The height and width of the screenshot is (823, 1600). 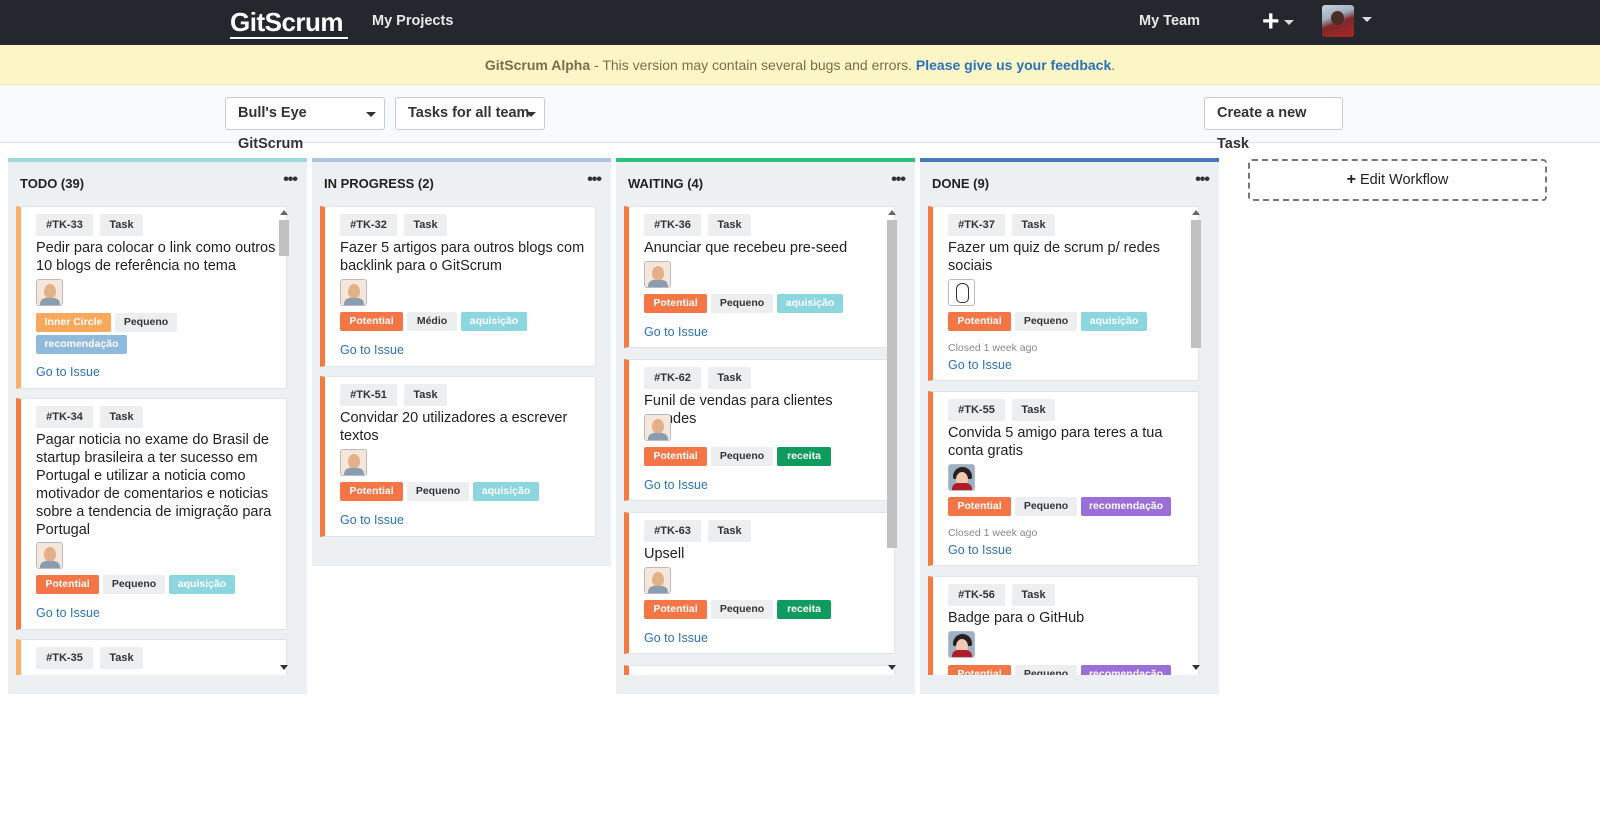 I want to click on task-id-badge: #TK-37, so click(x=976, y=225).